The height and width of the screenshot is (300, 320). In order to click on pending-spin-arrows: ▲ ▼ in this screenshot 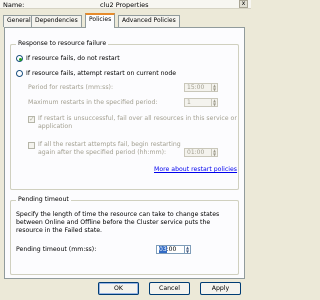, I will do `click(187, 249)`.